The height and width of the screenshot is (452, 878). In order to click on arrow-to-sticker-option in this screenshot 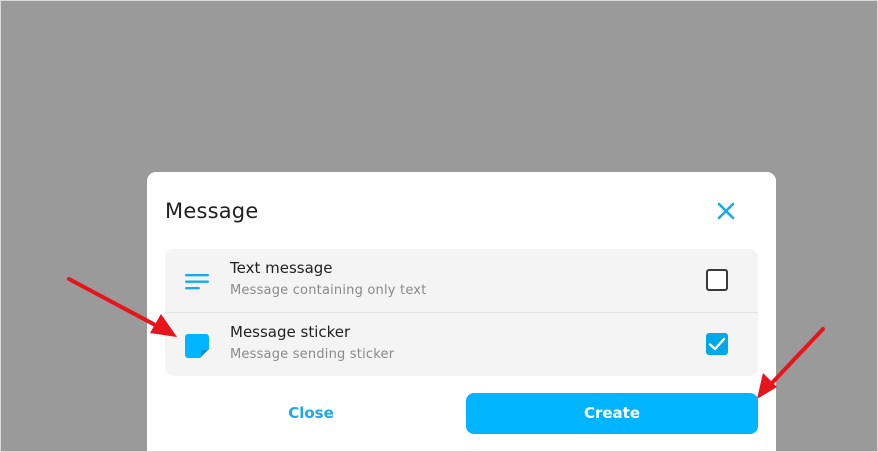, I will do `click(122, 307)`.